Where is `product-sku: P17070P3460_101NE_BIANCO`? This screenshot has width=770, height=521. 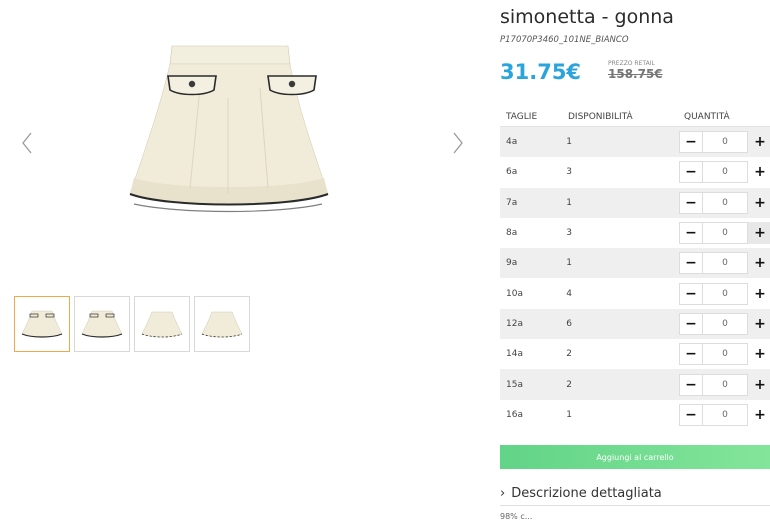
product-sku: P17070P3460_101NE_BIANCO is located at coordinates (564, 40).